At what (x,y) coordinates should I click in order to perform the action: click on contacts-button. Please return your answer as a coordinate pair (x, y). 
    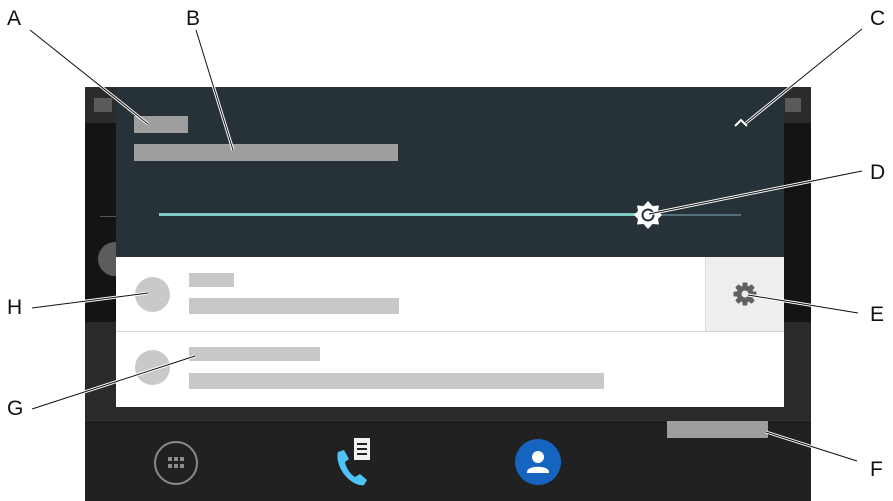
    Looking at the image, I should click on (538, 462).